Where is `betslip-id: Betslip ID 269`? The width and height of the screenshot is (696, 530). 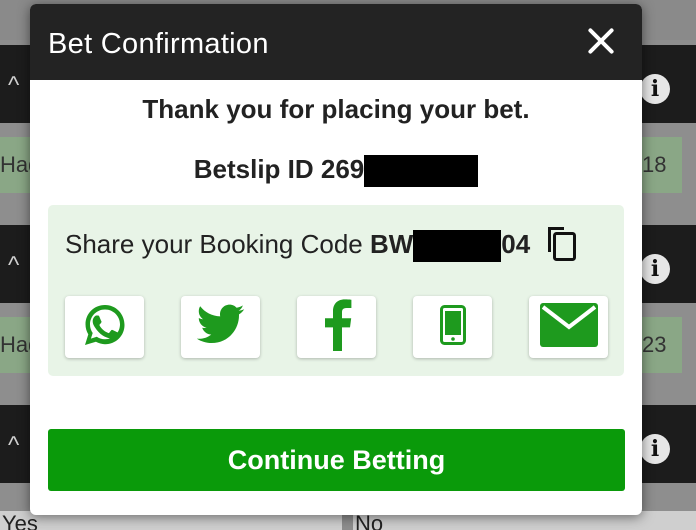 betslip-id: Betslip ID 269 is located at coordinates (336, 171).